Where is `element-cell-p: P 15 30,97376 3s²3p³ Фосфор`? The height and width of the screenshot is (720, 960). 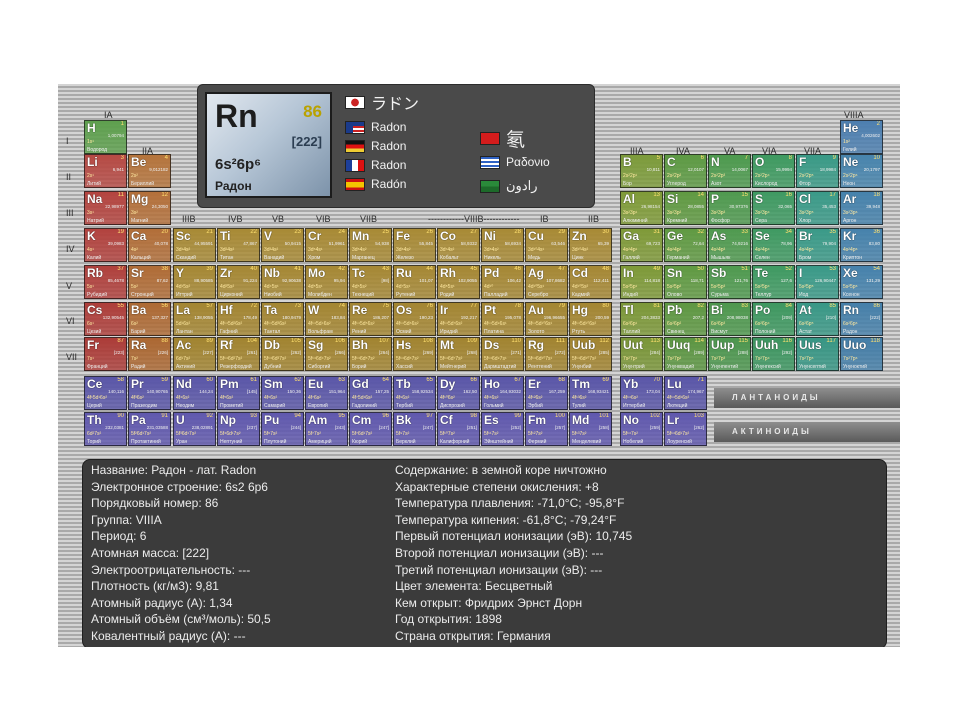
element-cell-p: P 15 30,97376 3s²3p³ Фосфор is located at coordinates (729, 208).